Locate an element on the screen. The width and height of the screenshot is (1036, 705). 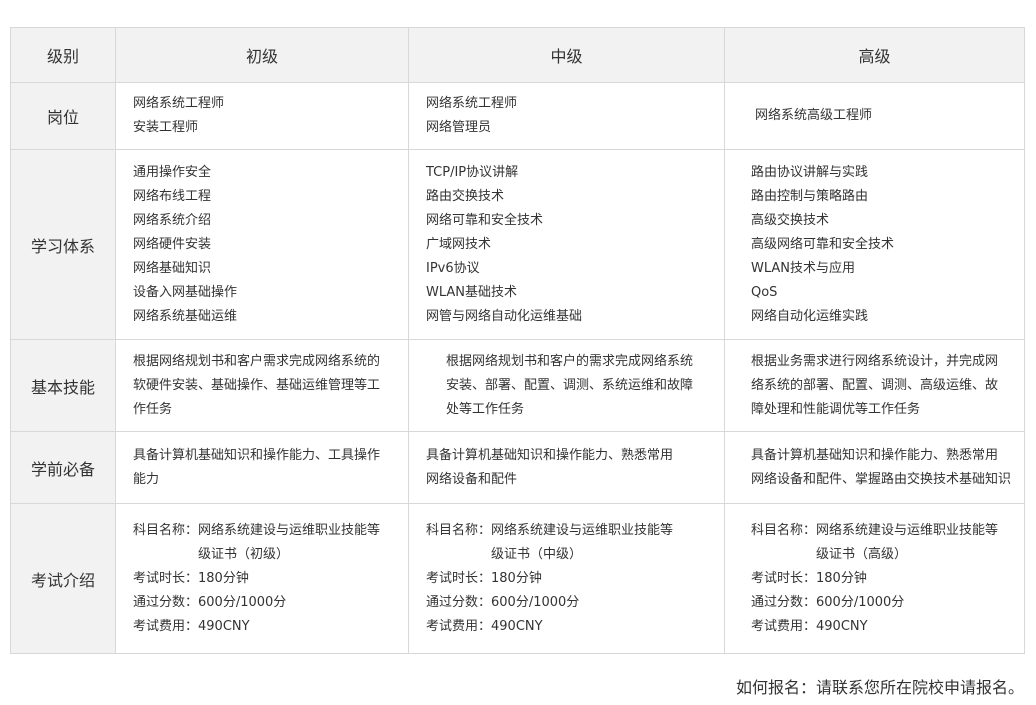
text-line: 络系统的部署、配置、调测、高级运维、故 is located at coordinates (875, 385).